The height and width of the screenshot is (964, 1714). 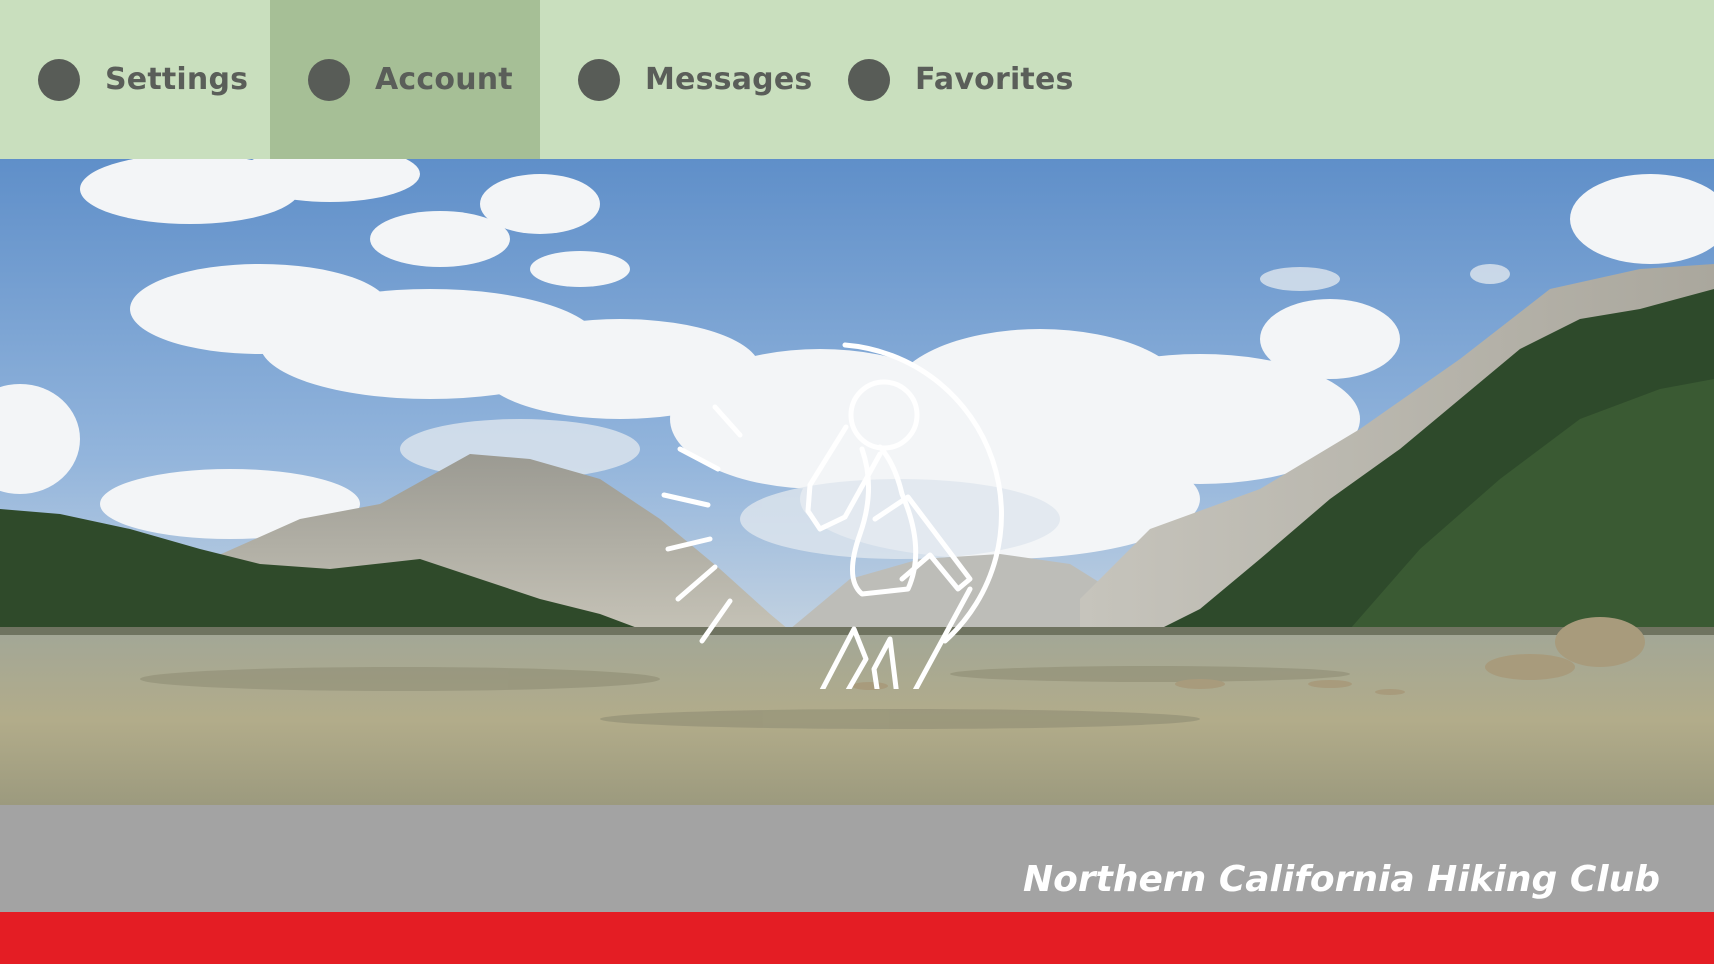 I want to click on nav-item-messages: Messages, so click(x=676, y=79).